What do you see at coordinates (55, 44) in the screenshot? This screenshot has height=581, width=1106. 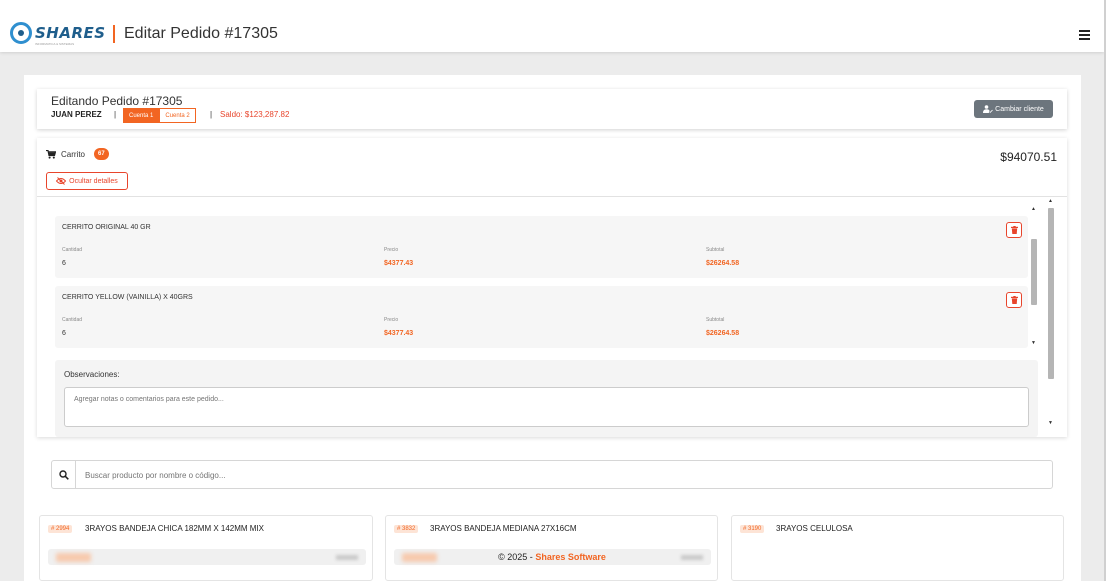 I see `logo-subtext: INFORMATICA & SISTEMAS` at bounding box center [55, 44].